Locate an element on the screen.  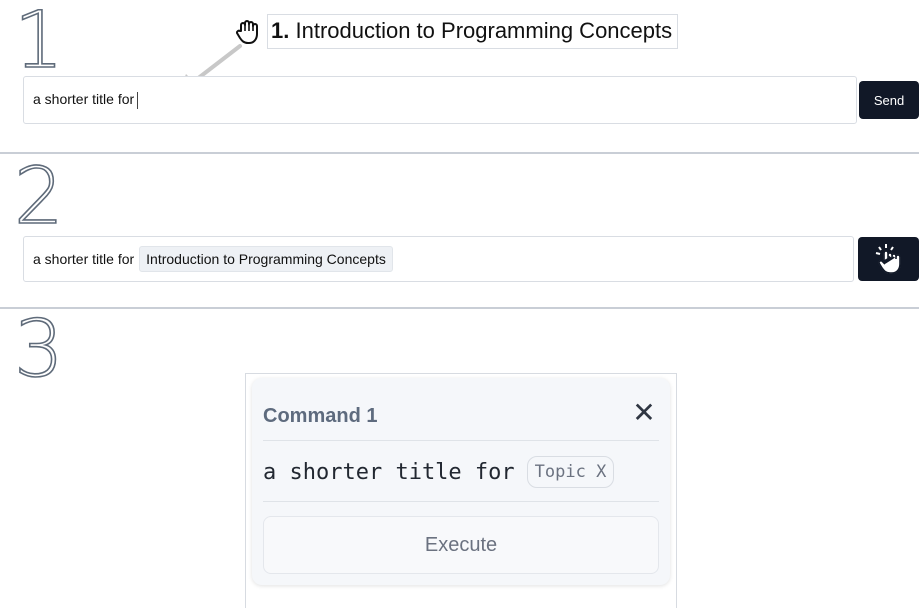
dragged-item-number: 1. is located at coordinates (280, 30).